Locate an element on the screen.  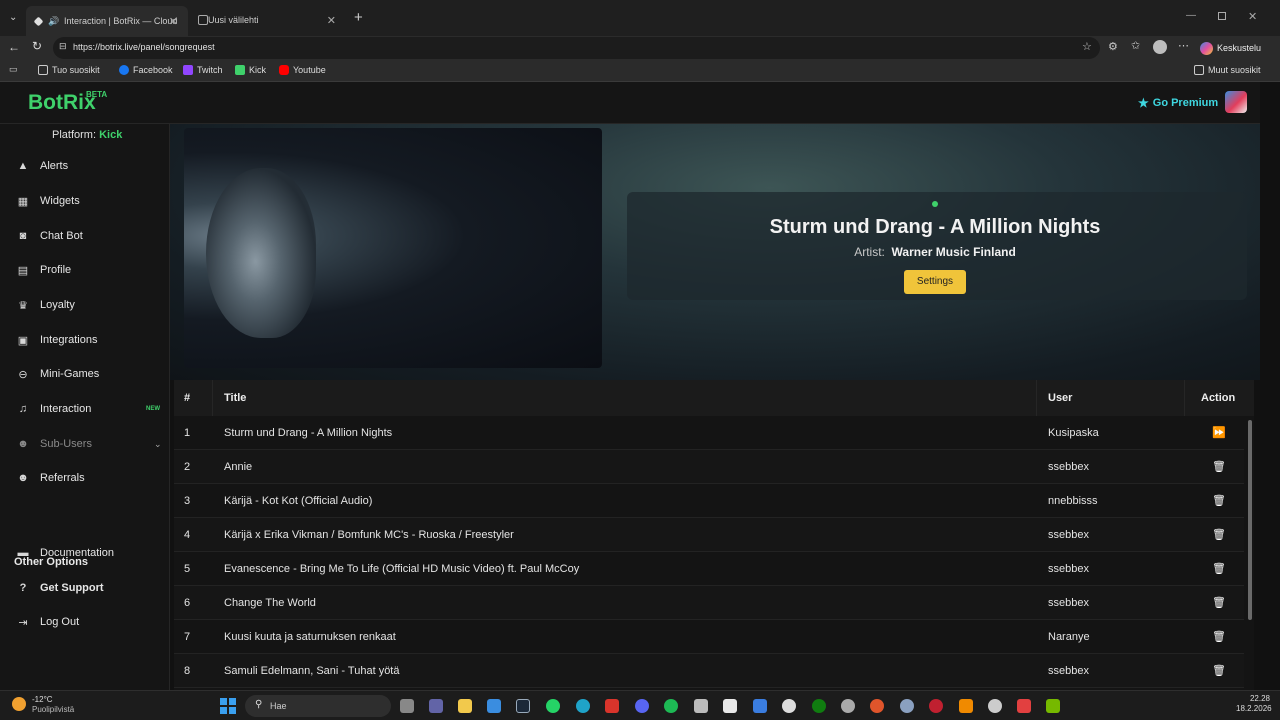
sidebar-item-mini-games: ⊖ Mini-Games is located at coordinates (89, 374).